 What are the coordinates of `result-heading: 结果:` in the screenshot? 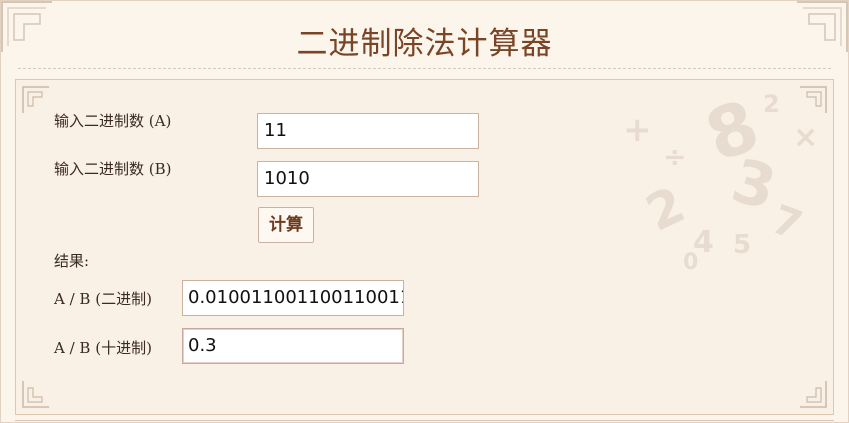 It's located at (72, 261).